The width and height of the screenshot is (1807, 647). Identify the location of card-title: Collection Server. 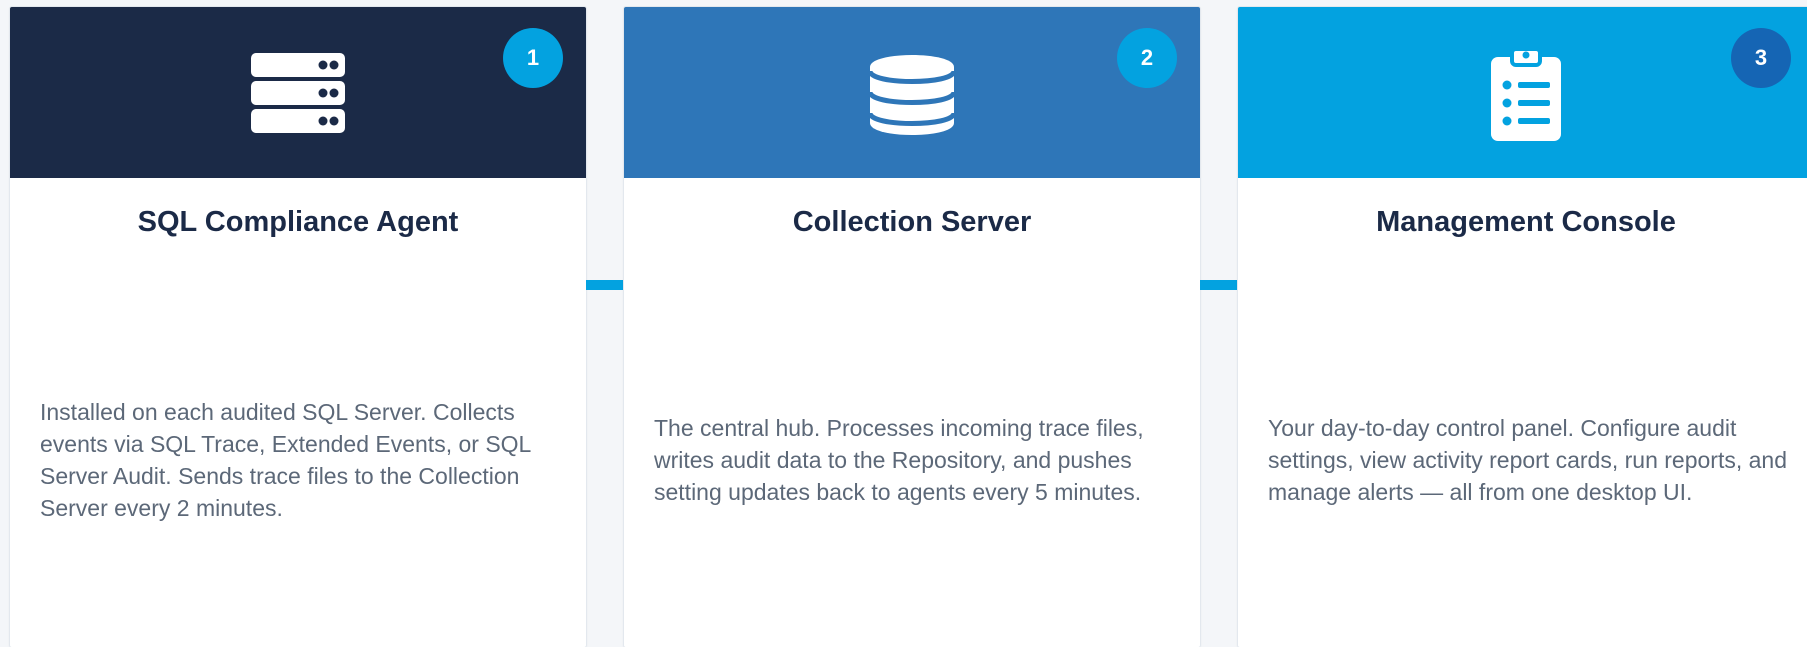
(912, 222).